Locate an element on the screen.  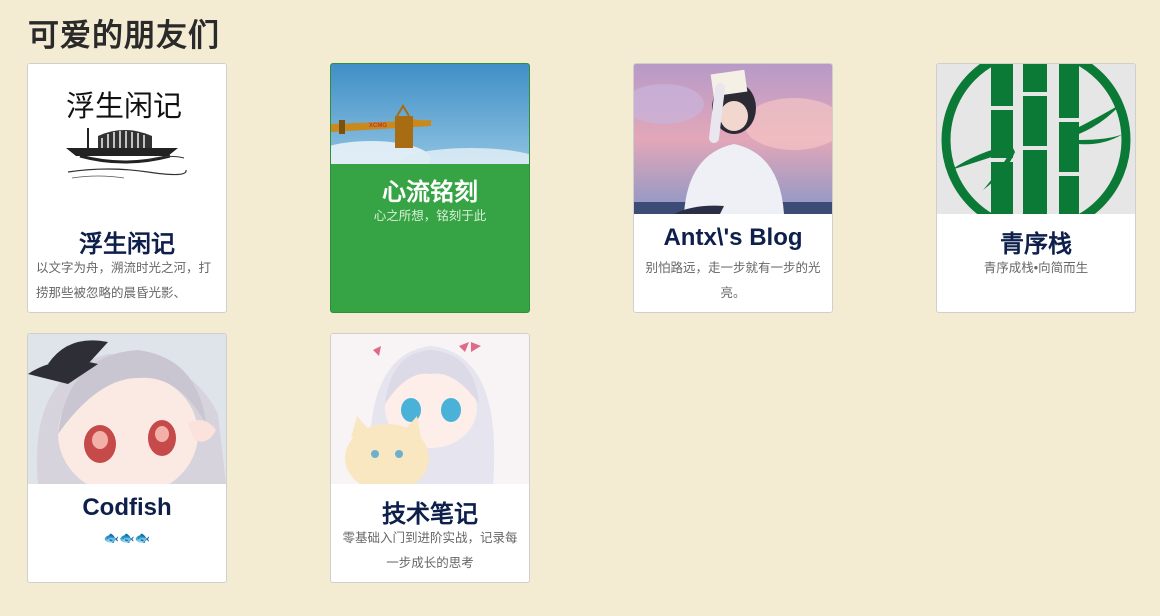
anime-girl-avatar is located at coordinates (127, 409).